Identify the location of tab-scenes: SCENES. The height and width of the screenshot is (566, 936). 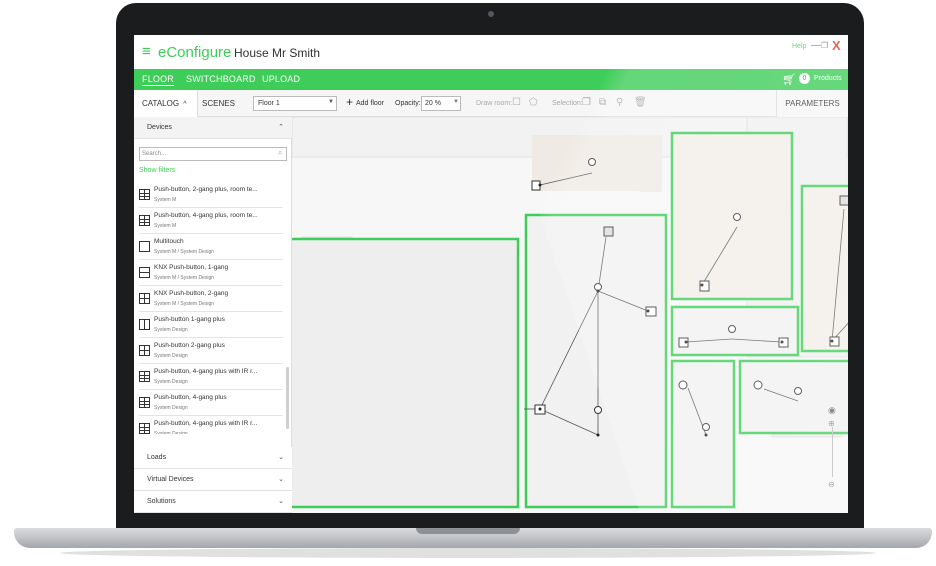
(218, 103).